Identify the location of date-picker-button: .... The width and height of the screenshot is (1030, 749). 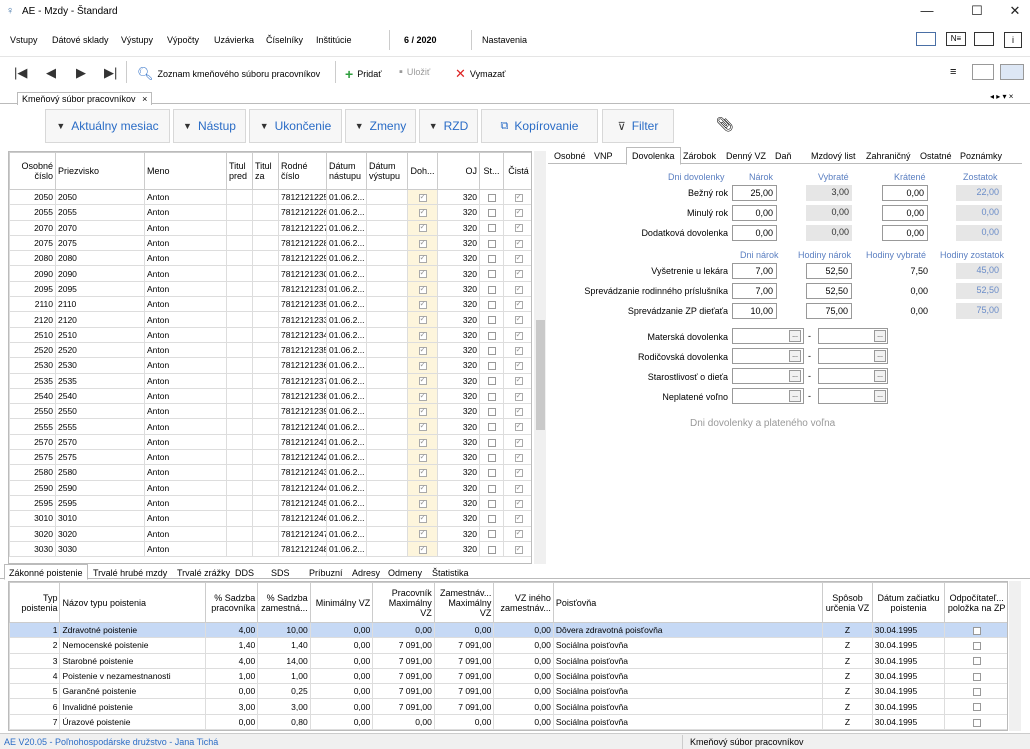
(880, 336).